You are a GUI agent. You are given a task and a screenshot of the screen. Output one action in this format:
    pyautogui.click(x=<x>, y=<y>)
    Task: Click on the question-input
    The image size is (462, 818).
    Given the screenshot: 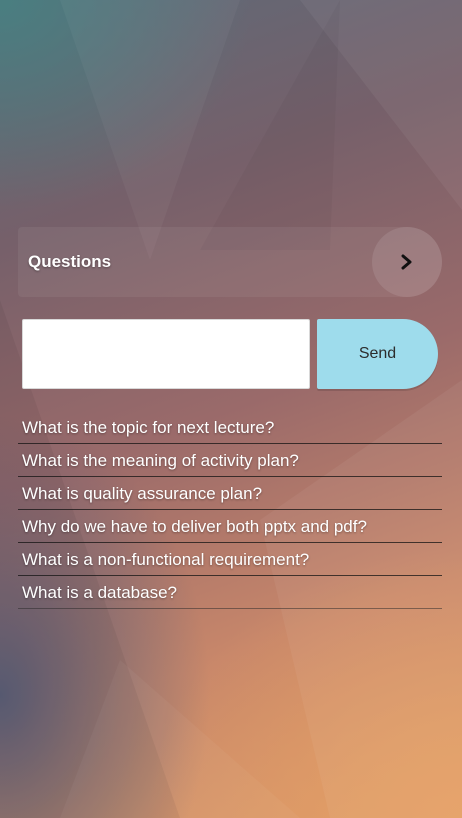 What is the action you would take?
    pyautogui.click(x=166, y=354)
    